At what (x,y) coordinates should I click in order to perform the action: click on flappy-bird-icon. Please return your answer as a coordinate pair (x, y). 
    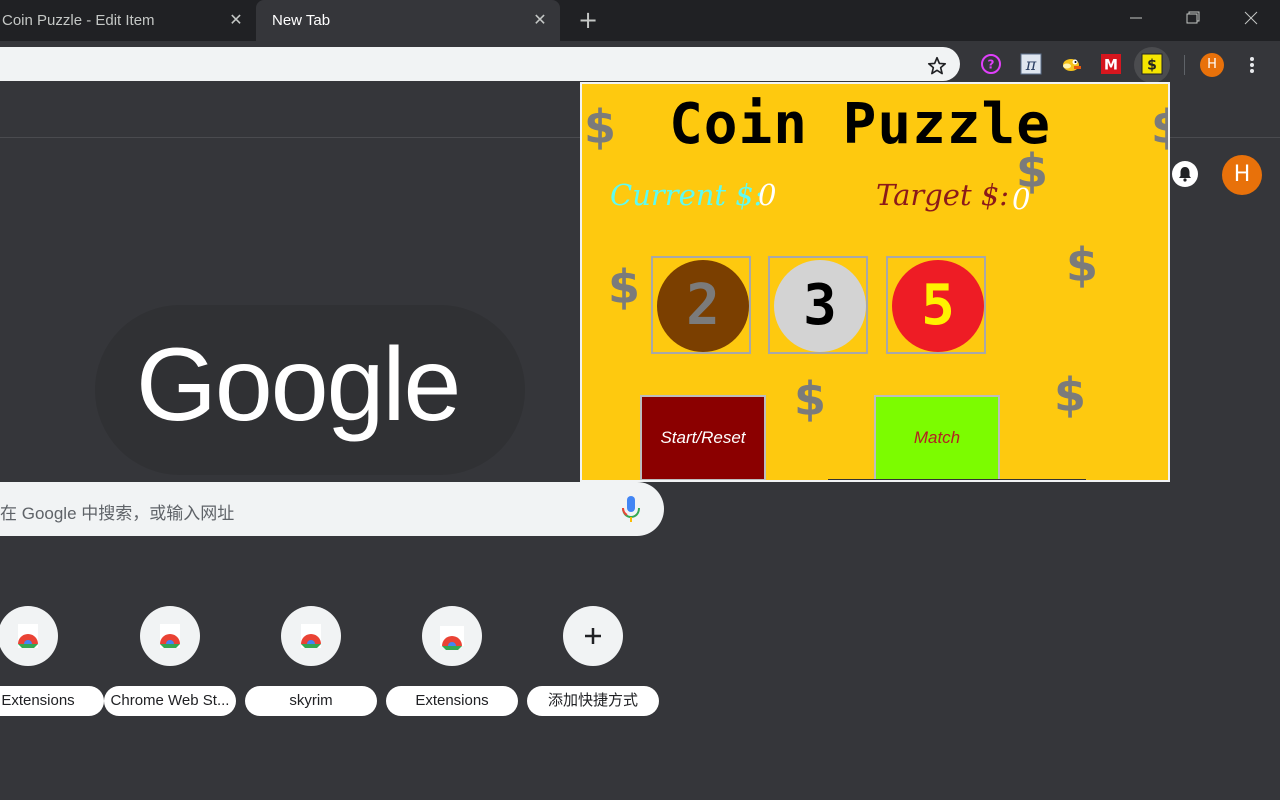
    Looking at the image, I should click on (1071, 64).